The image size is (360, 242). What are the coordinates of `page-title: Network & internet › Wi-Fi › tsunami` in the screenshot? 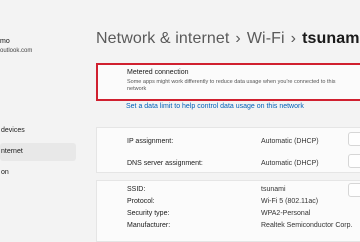 It's located at (228, 39).